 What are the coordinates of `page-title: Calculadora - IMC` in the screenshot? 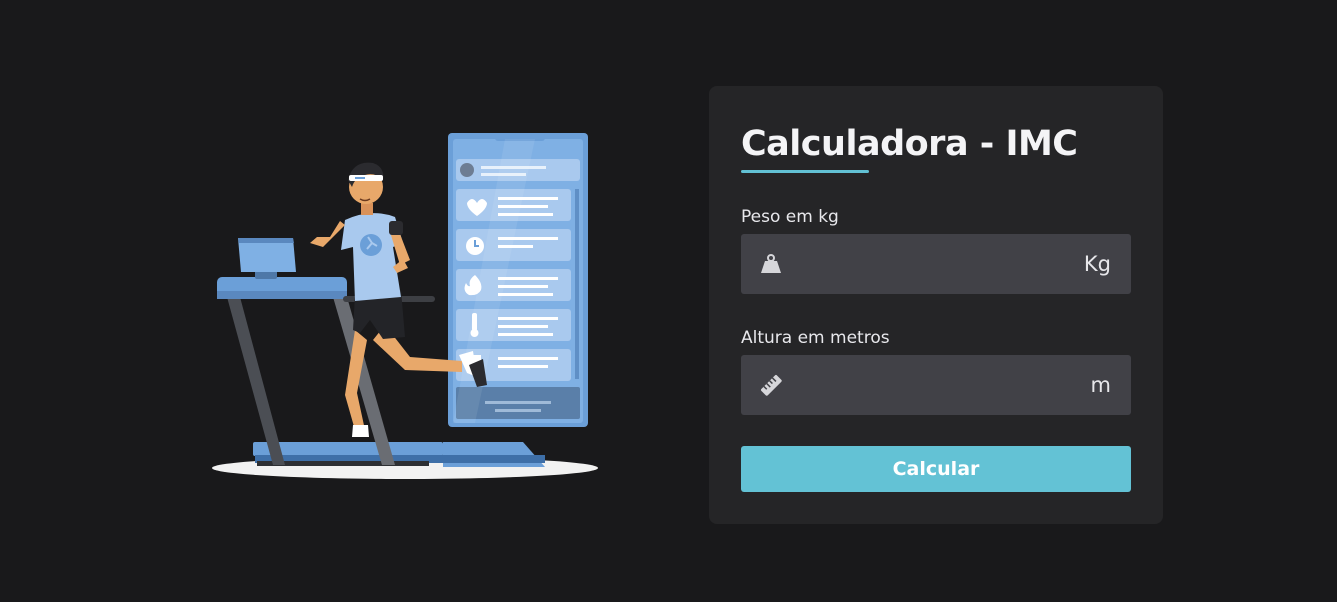 It's located at (909, 144).